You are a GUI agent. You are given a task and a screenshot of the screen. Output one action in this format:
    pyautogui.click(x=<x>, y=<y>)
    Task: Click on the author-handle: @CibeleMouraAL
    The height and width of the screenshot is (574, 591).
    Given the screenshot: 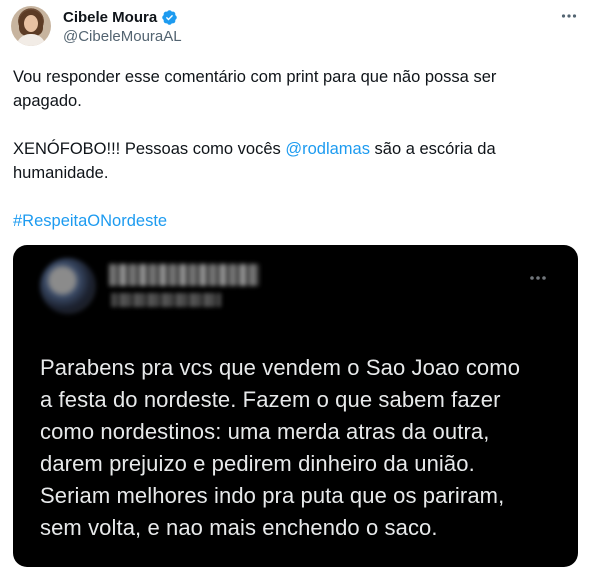 What is the action you would take?
    pyautogui.click(x=122, y=36)
    